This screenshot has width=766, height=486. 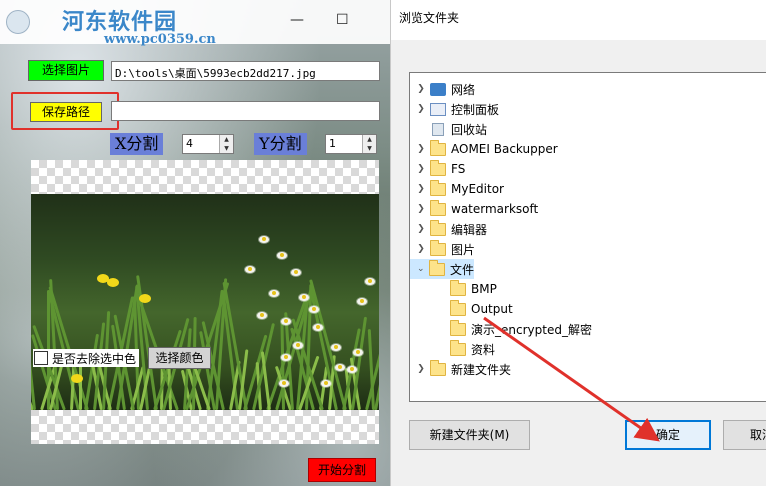 I want to click on x-split-value: 4, so click(x=189, y=143).